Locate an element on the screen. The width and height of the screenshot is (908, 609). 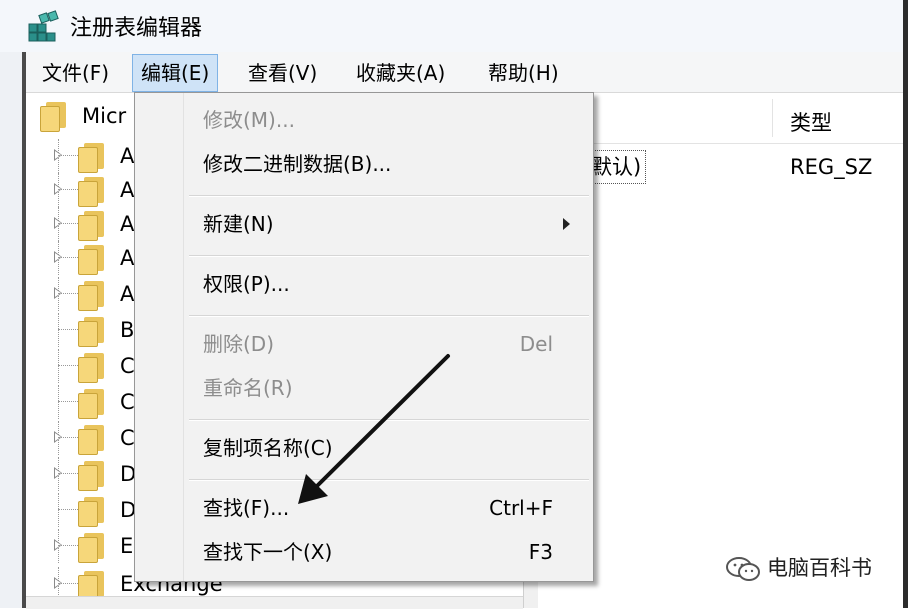
submenu-arrow-icon is located at coordinates (566, 224).